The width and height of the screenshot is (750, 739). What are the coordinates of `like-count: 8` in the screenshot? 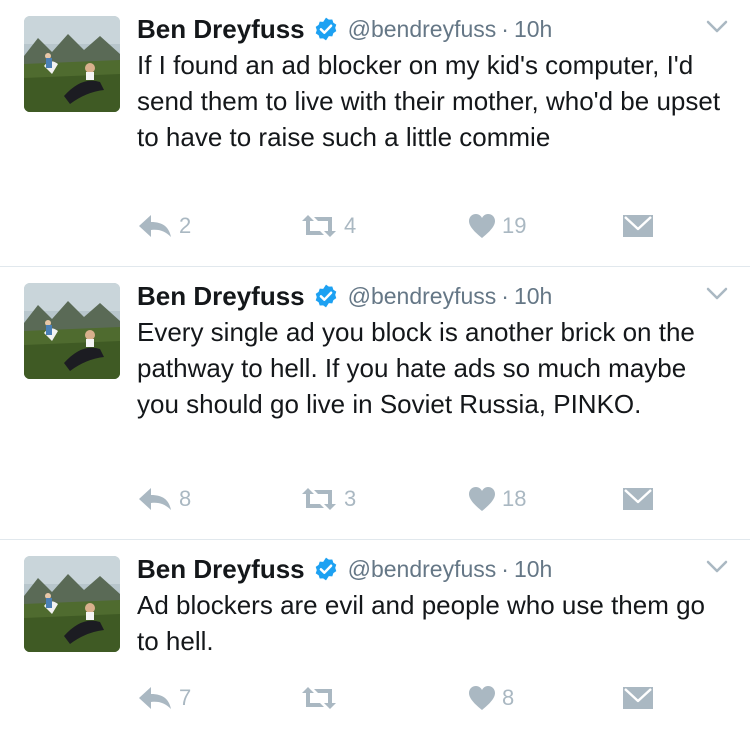 It's located at (508, 697).